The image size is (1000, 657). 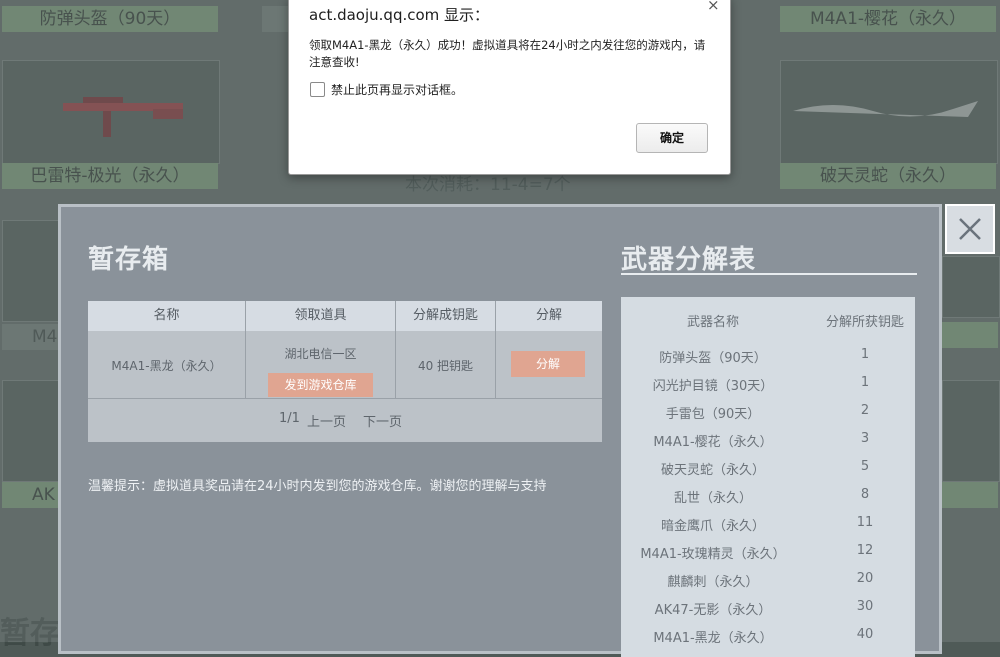 I want to click on page-indicator: 1/1, so click(x=289, y=418).